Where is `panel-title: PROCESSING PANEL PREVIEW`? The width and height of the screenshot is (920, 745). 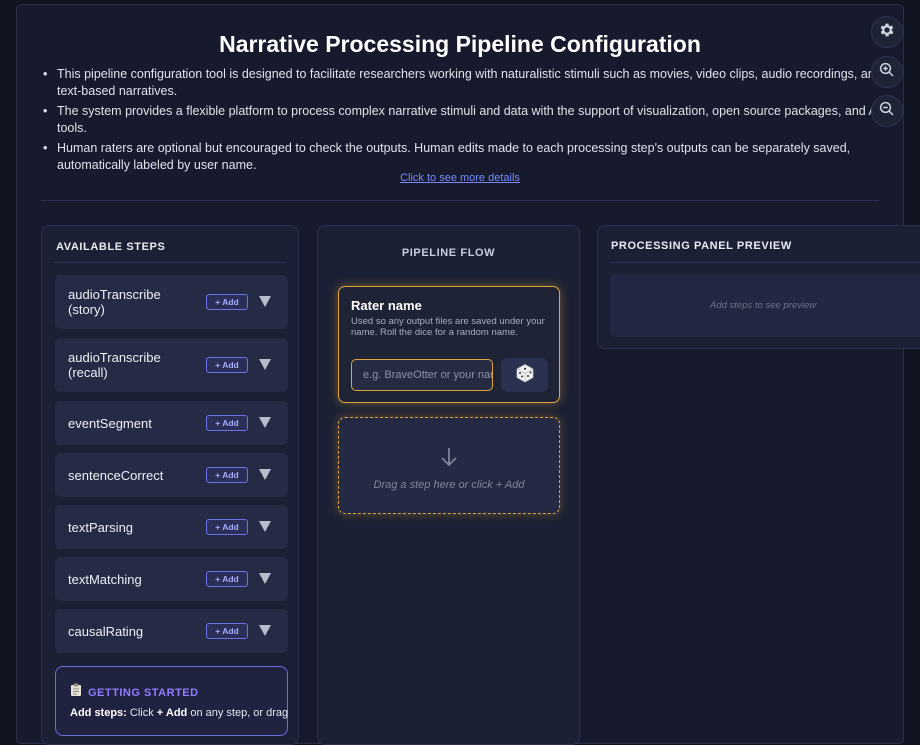
panel-title: PROCESSING PANEL PREVIEW is located at coordinates (701, 246).